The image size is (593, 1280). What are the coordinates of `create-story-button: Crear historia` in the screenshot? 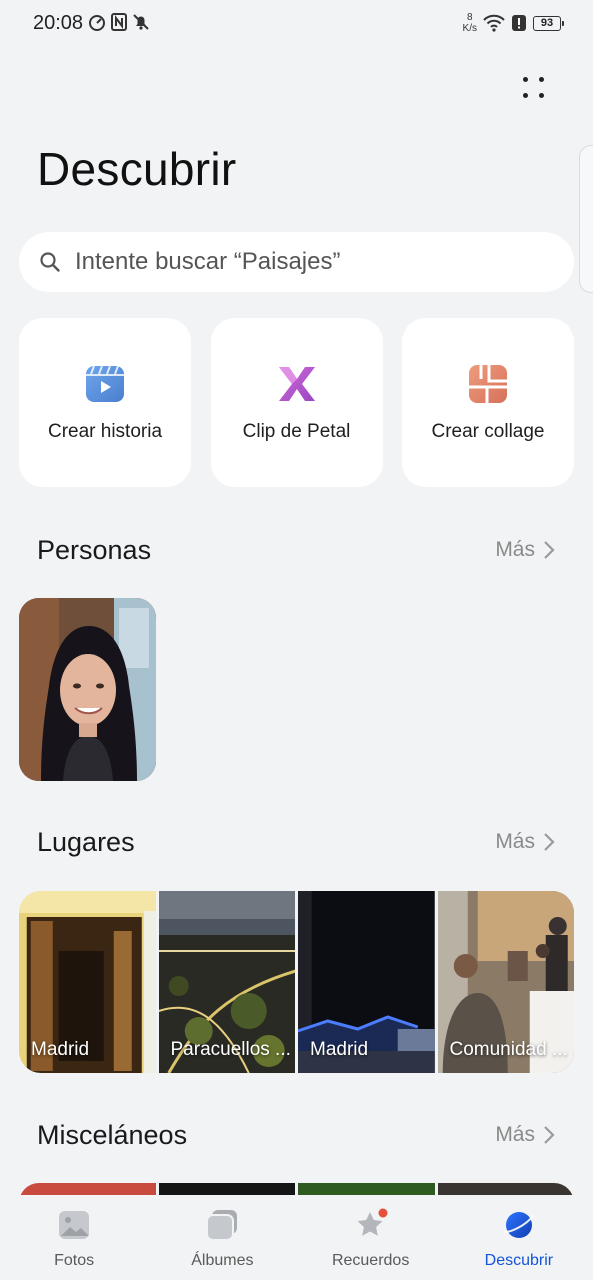 It's located at (105, 402).